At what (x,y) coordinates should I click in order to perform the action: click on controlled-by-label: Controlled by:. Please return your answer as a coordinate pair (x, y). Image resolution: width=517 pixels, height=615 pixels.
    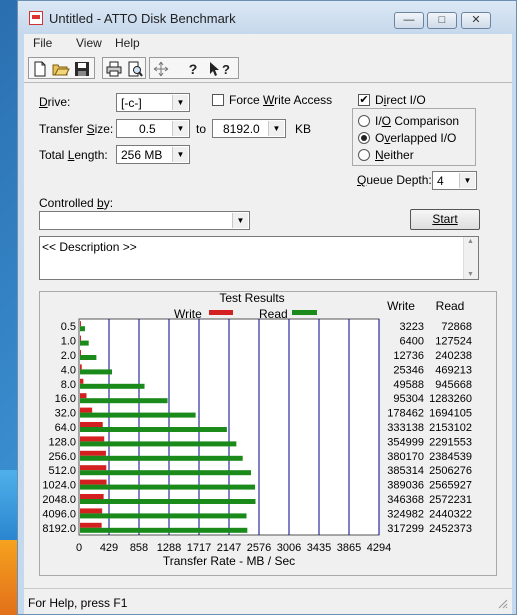
    Looking at the image, I should click on (76, 203).